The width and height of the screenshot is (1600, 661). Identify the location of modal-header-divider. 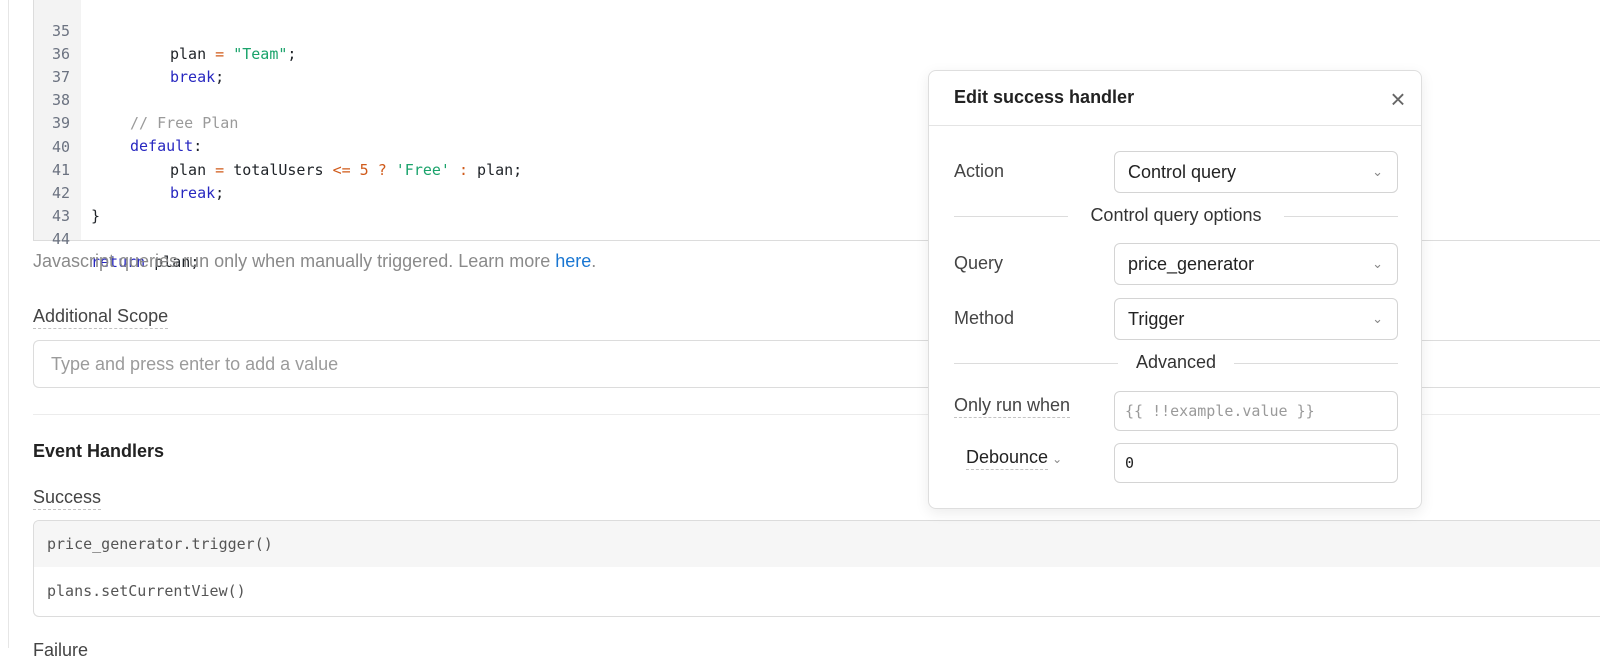
(1175, 125).